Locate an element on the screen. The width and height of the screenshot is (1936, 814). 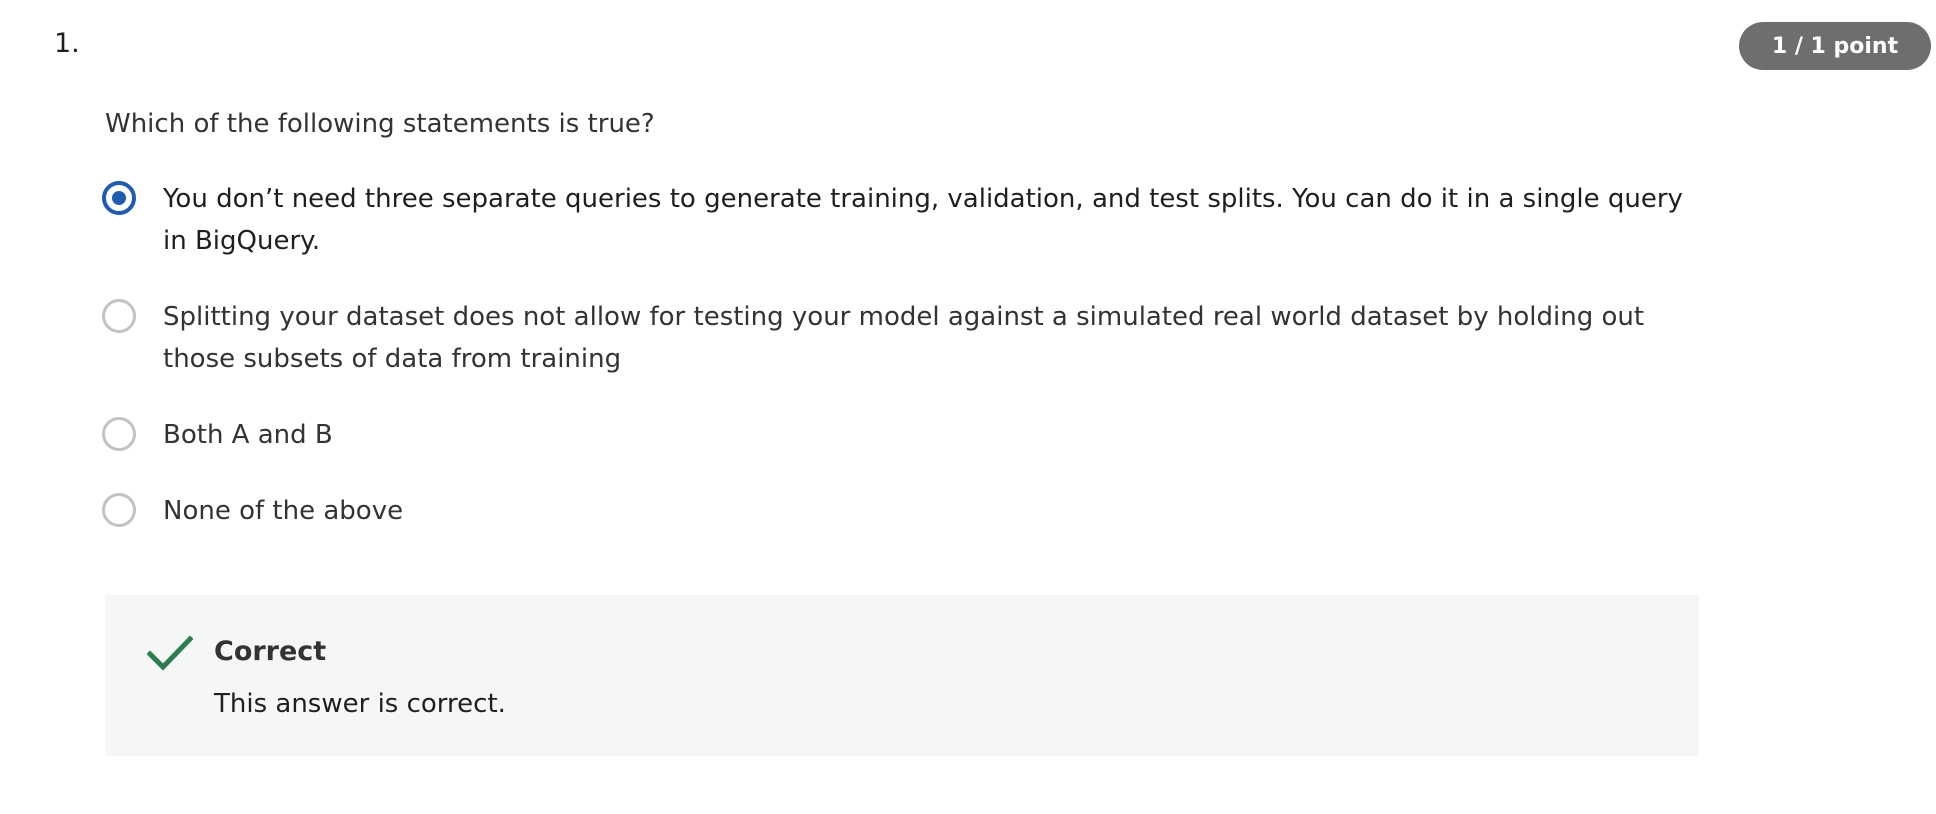
radio-button-selected is located at coordinates (119, 198).